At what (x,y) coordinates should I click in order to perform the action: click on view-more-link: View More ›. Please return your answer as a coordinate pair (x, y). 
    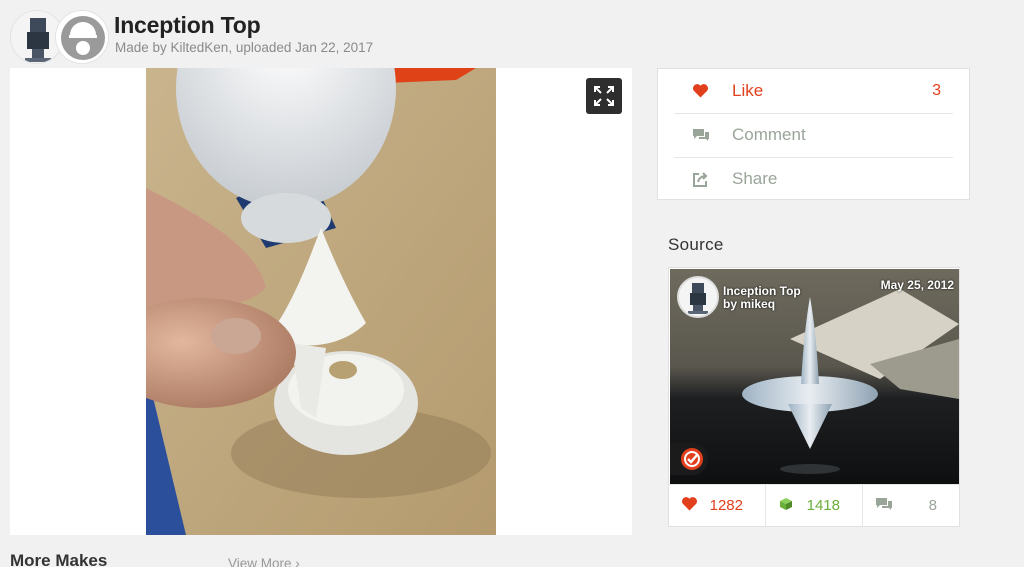
    Looking at the image, I should click on (264, 561).